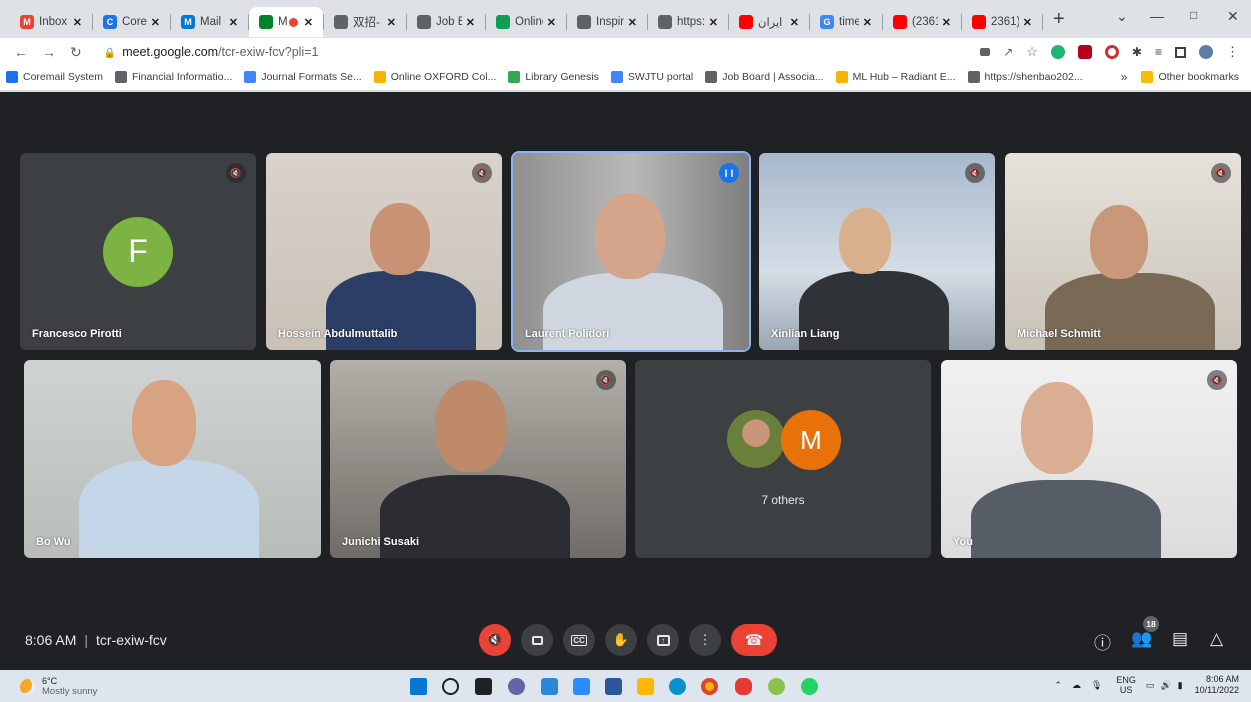 The height and width of the screenshot is (702, 1251). What do you see at coordinates (809, 686) in the screenshot?
I see `whatsapp-icon` at bounding box center [809, 686].